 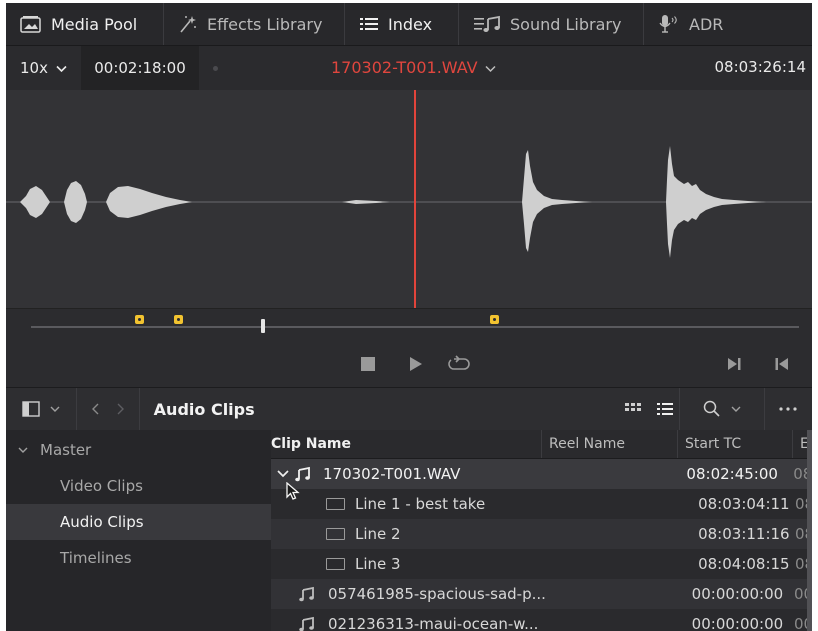 I want to click on tab-index: Index, so click(x=402, y=24).